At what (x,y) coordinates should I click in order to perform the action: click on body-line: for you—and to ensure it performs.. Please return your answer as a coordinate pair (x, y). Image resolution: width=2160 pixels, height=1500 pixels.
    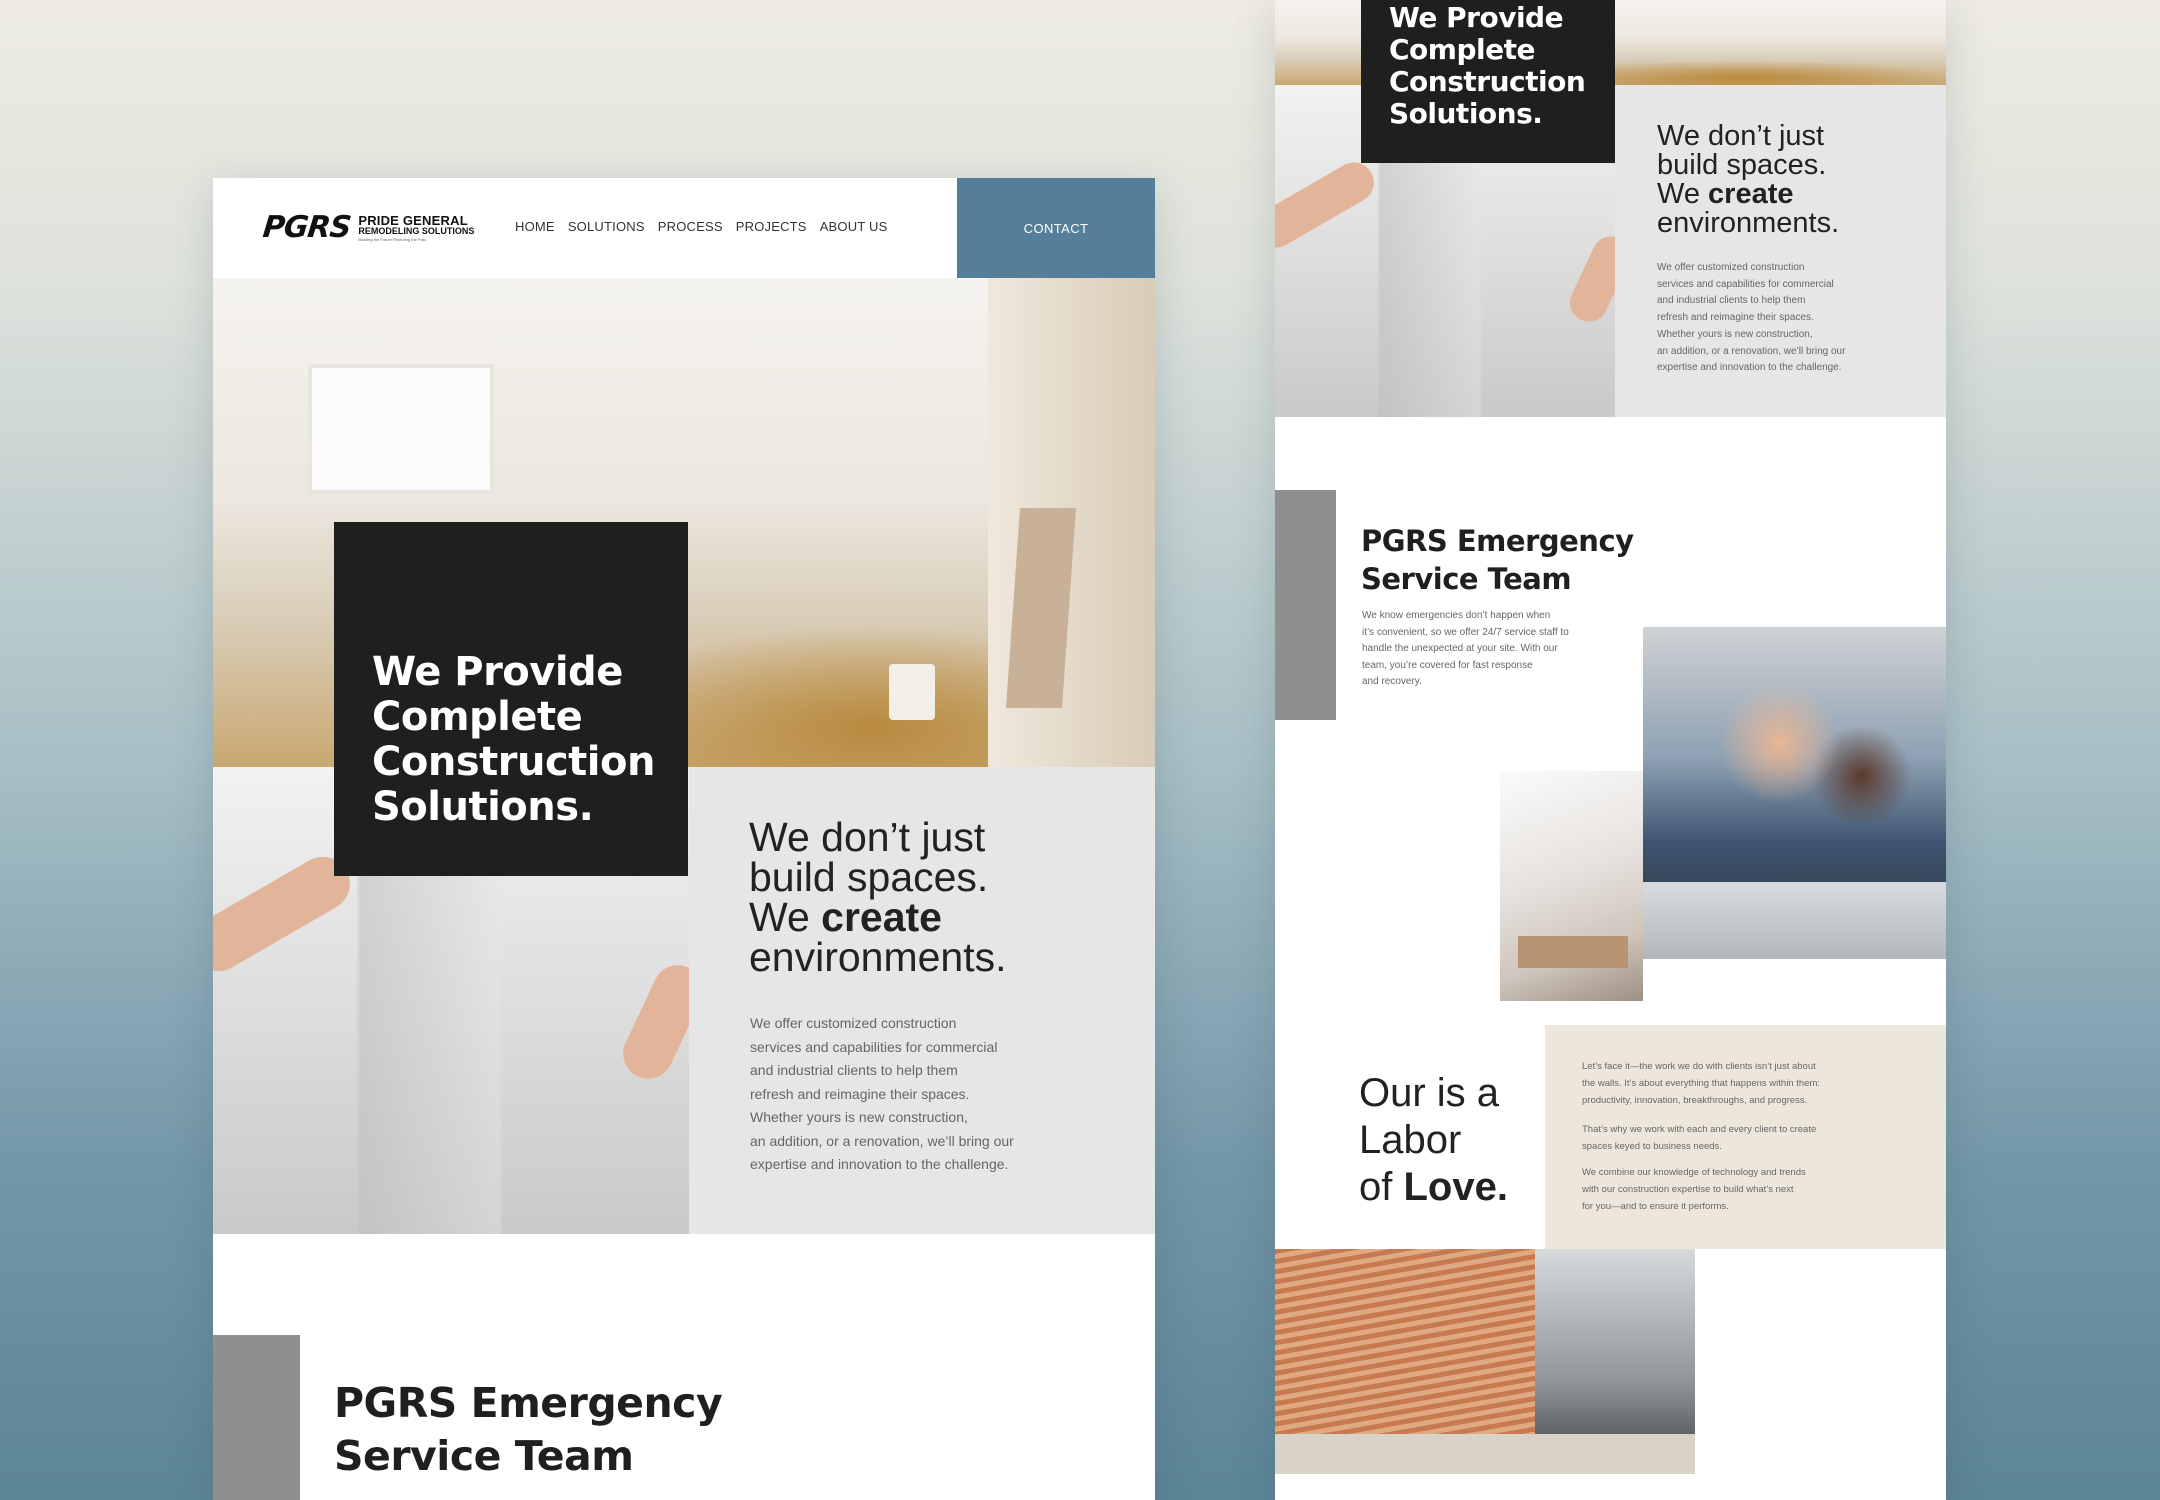
    Looking at the image, I should click on (1655, 1206).